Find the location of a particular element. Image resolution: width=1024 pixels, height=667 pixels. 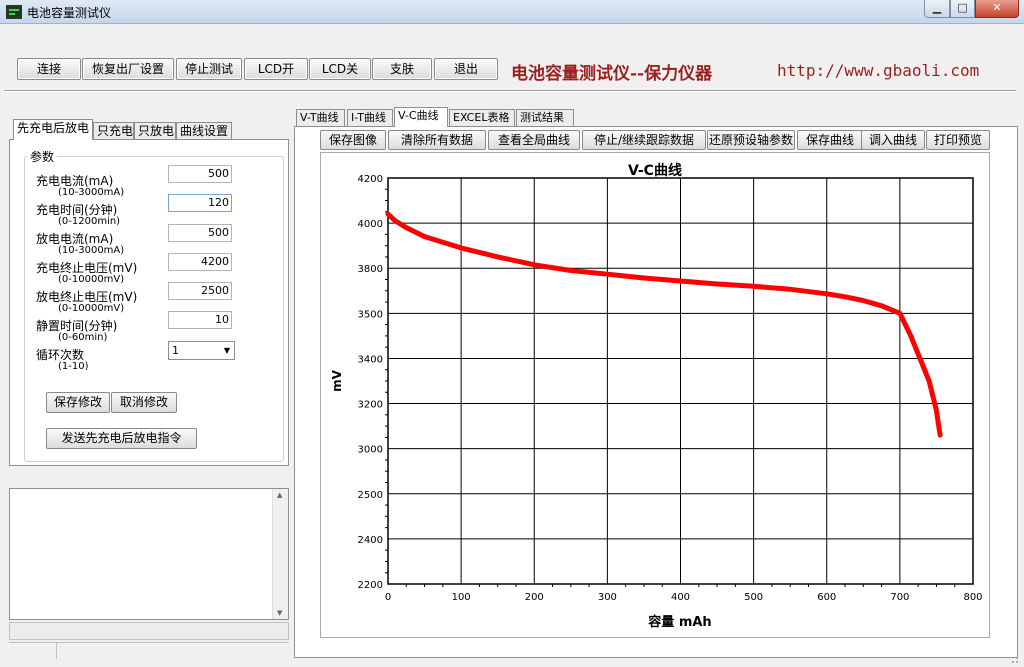

title-bar: 电池容量测试仪 ▁ □ ✕ is located at coordinates (512, 12).